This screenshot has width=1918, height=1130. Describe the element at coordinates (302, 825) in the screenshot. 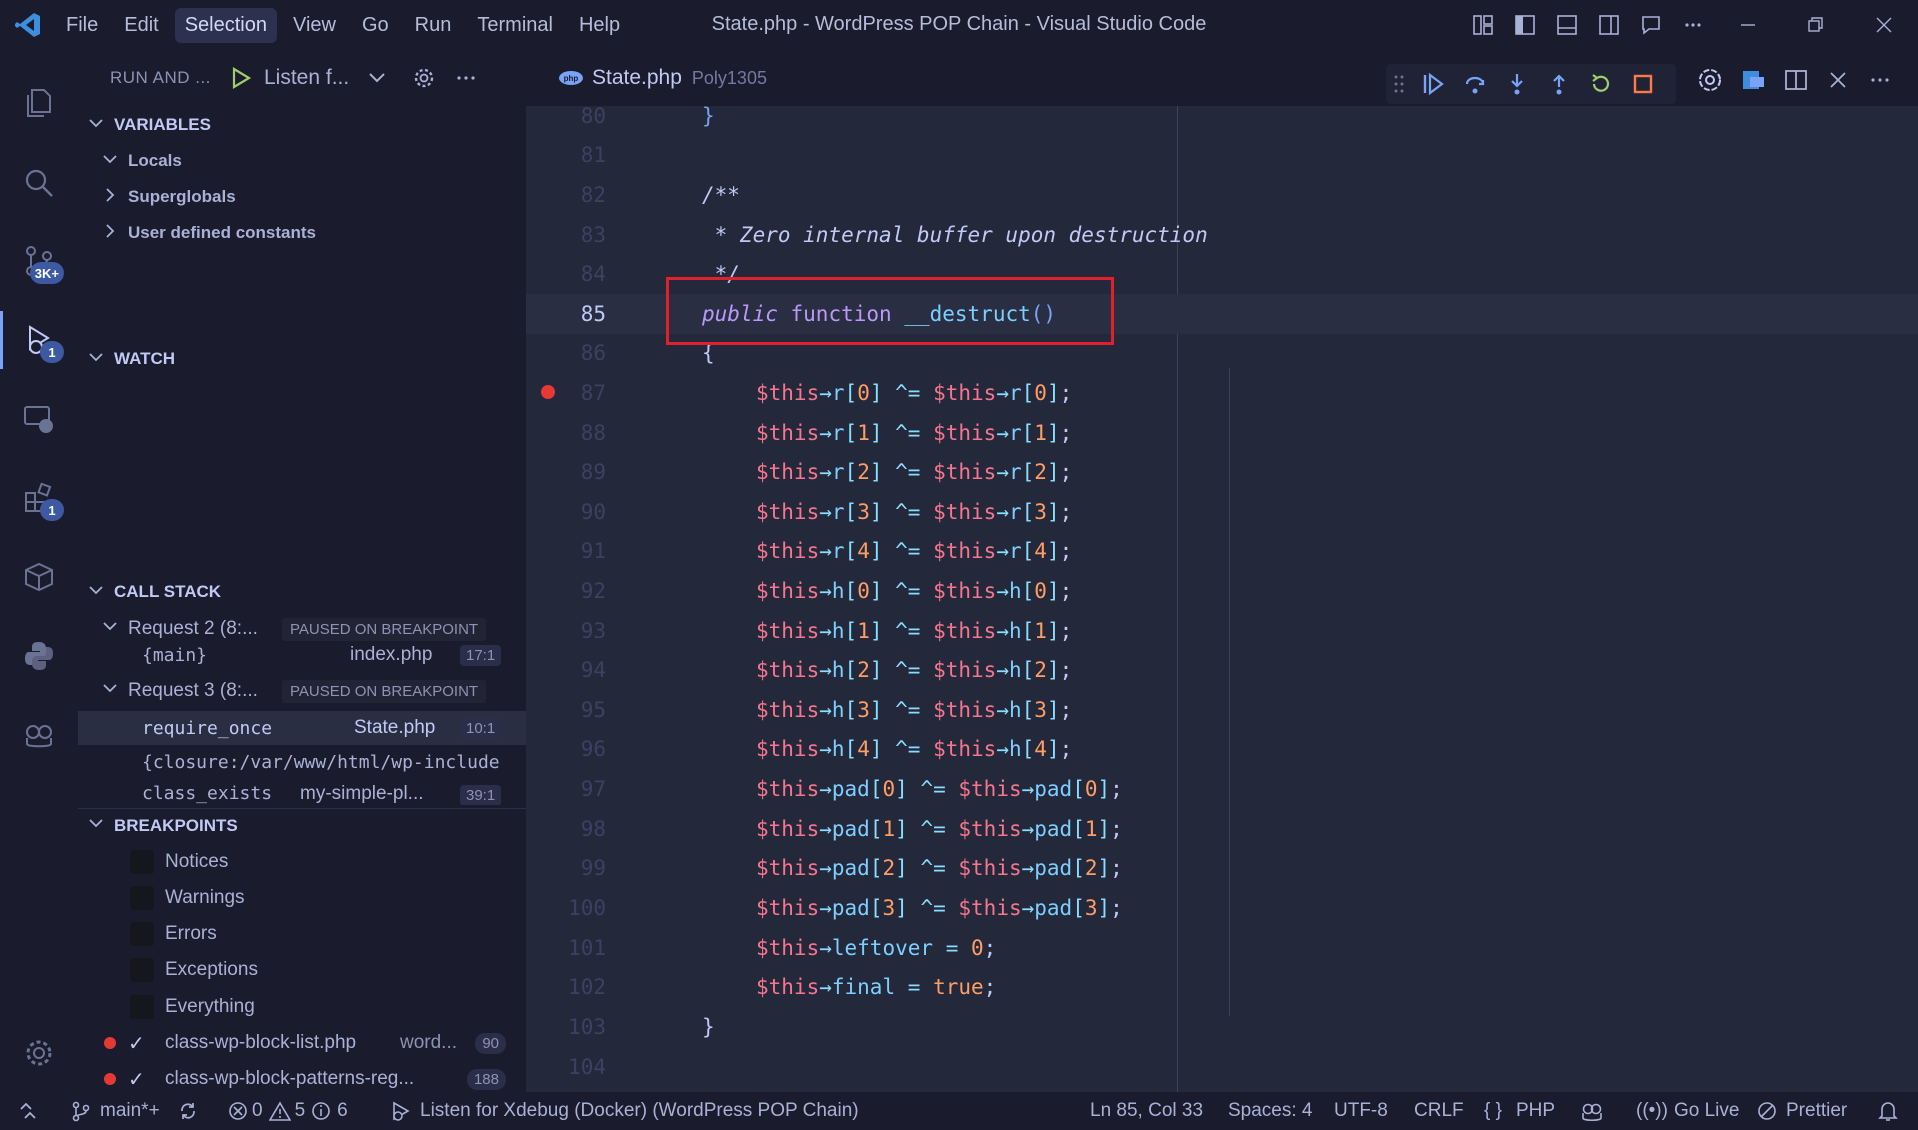

I see `breakpoints-section-header: BREAKPOINTS` at that location.